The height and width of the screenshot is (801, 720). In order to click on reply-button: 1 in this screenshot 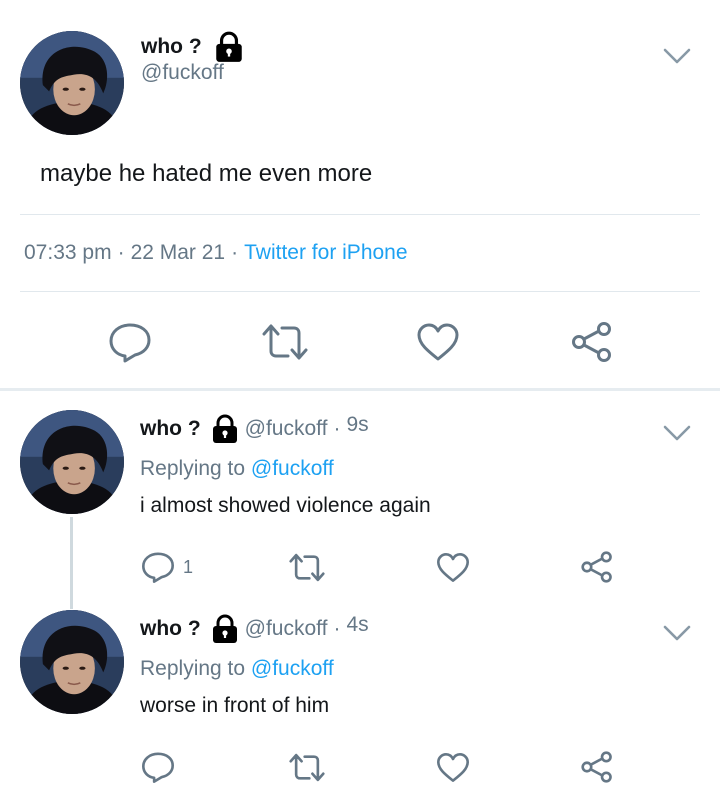, I will do `click(167, 567)`.